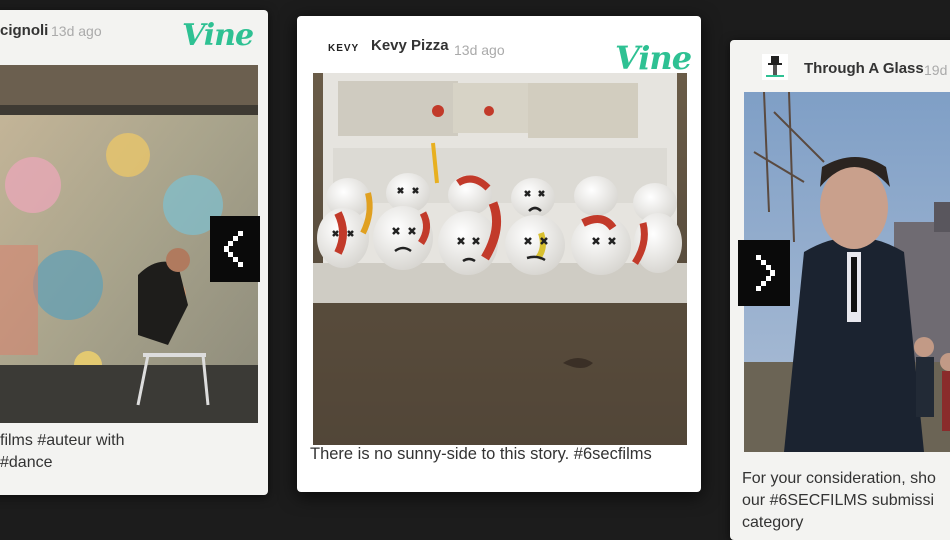  What do you see at coordinates (410, 45) in the screenshot?
I see `author-name: Kevy Pizza` at bounding box center [410, 45].